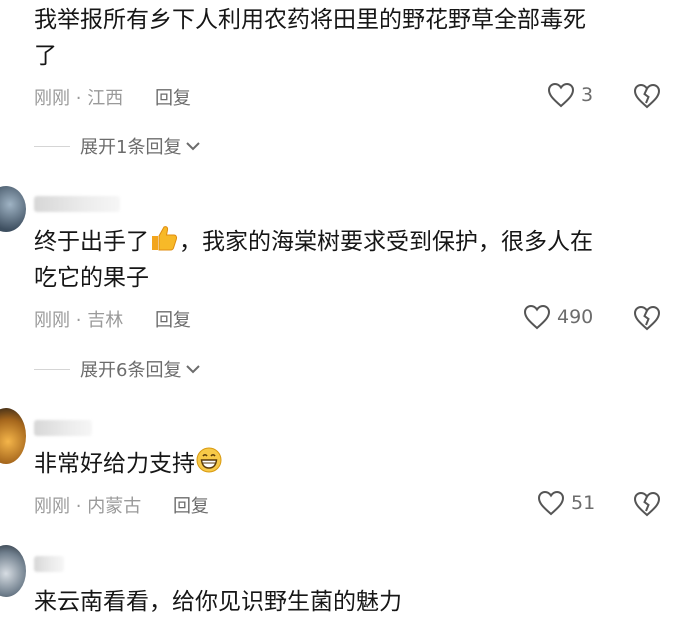  I want to click on thumbs-up-icon, so click(165, 238).